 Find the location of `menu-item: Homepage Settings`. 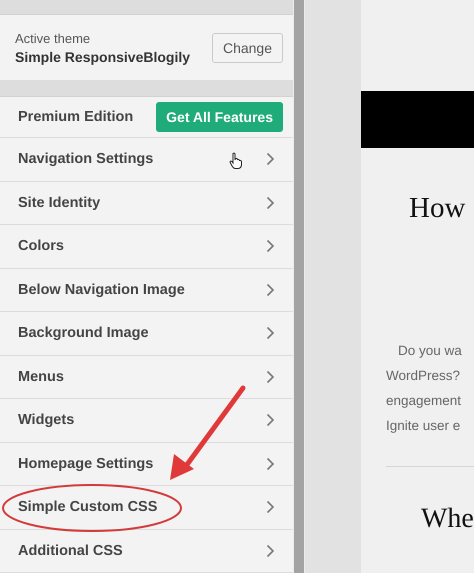

menu-item: Homepage Settings is located at coordinates (146, 464).